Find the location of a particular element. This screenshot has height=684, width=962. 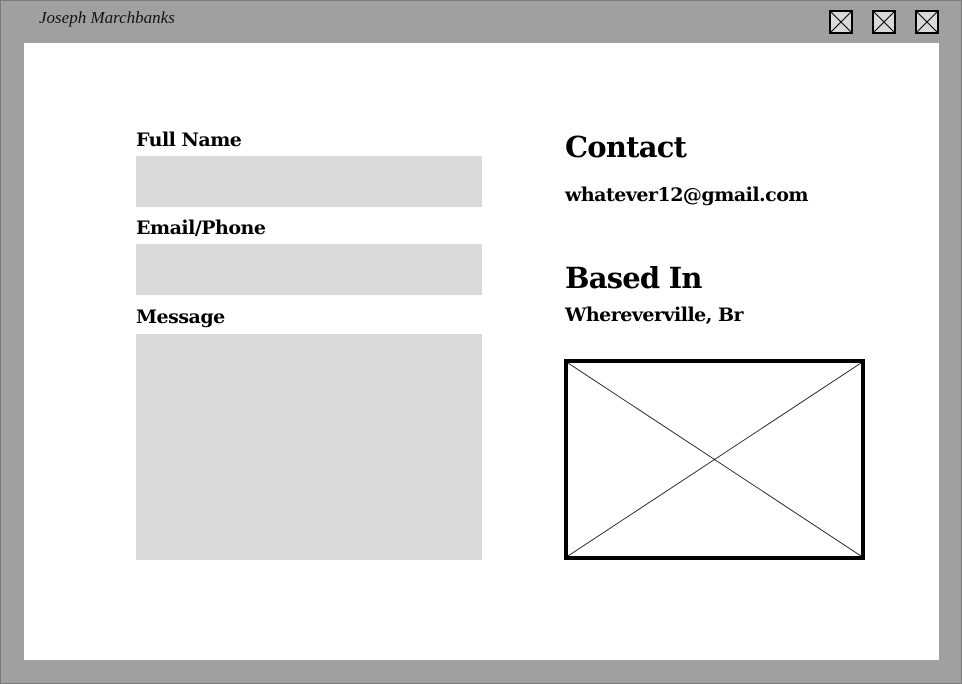

message-textarea is located at coordinates (309, 447).